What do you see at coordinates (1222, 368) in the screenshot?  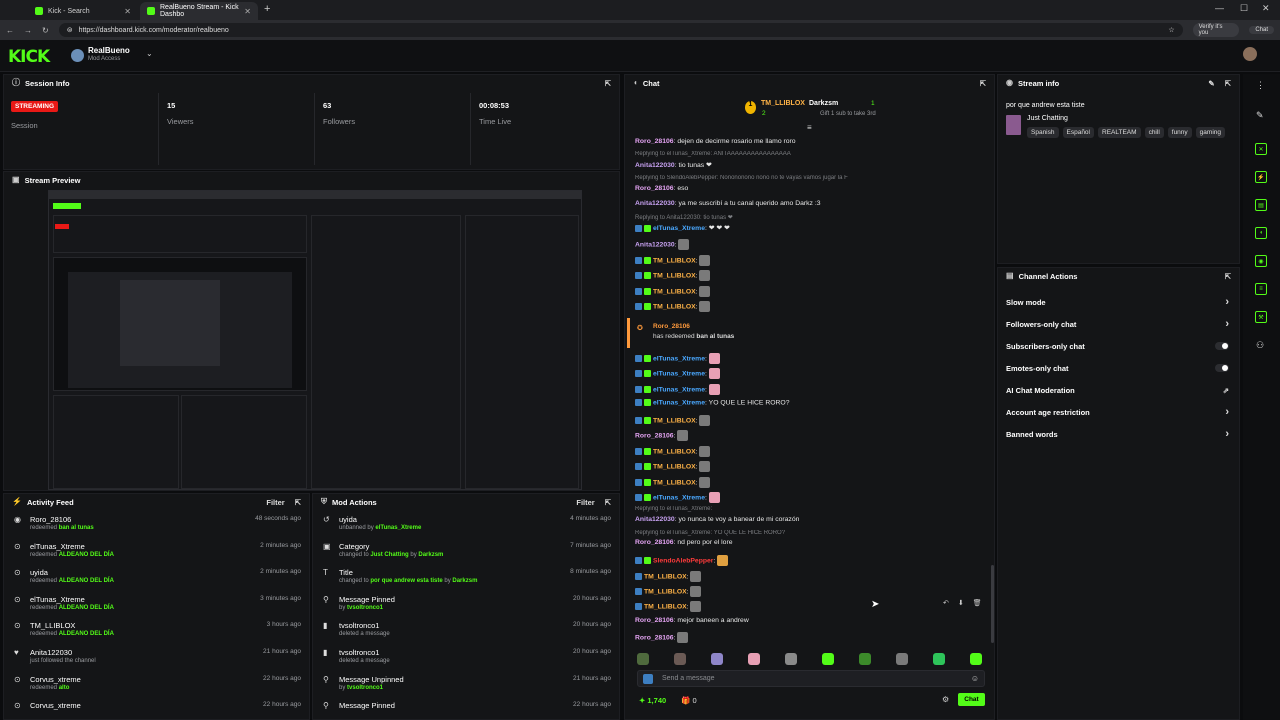 I see `toggle-switch` at bounding box center [1222, 368].